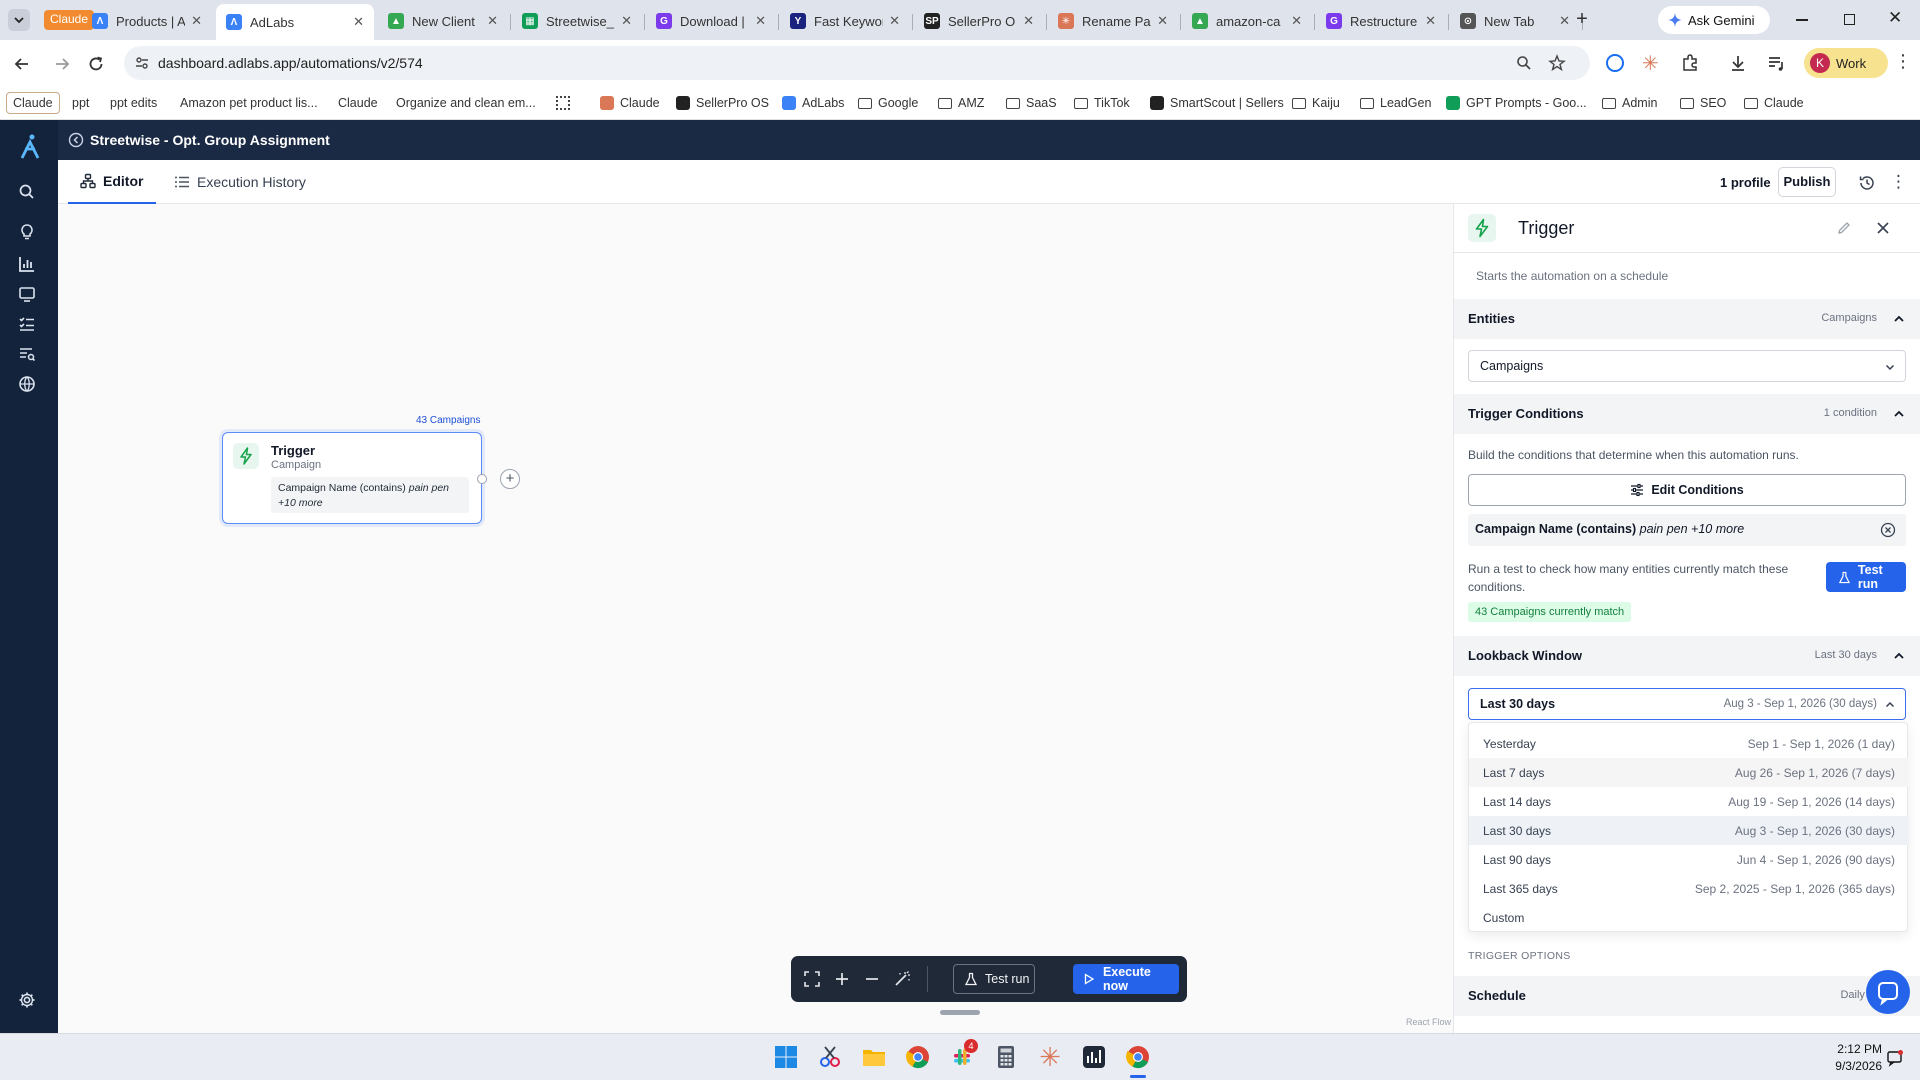  What do you see at coordinates (1690, 63) in the screenshot?
I see `extensions-puzzle-icon` at bounding box center [1690, 63].